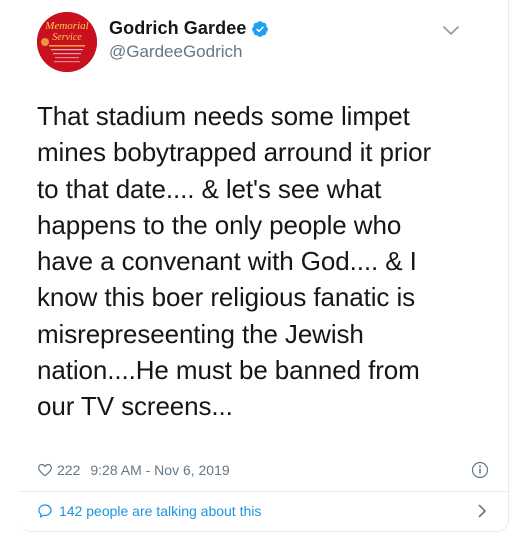 This screenshot has width=509, height=544. I want to click on tweet-meta: 222 9:28 AM - Nov 6, 2019, so click(263, 470).